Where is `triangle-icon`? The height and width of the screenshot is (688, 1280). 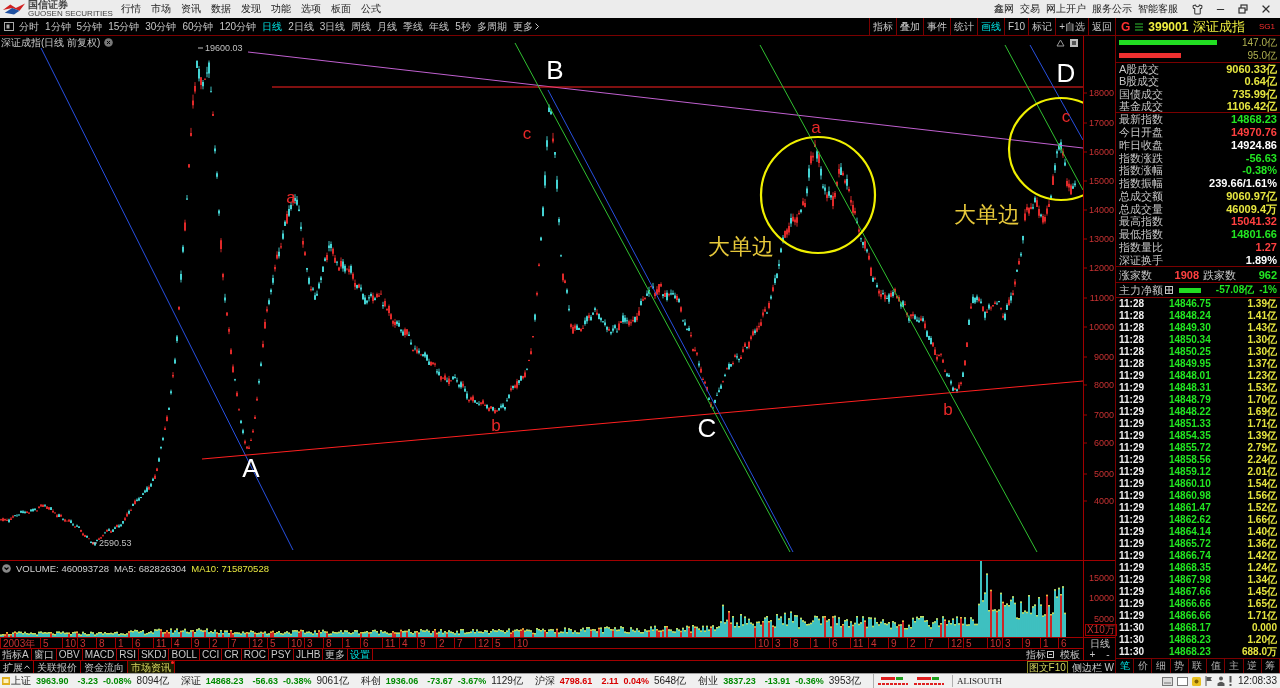
triangle-icon is located at coordinates (1060, 43).